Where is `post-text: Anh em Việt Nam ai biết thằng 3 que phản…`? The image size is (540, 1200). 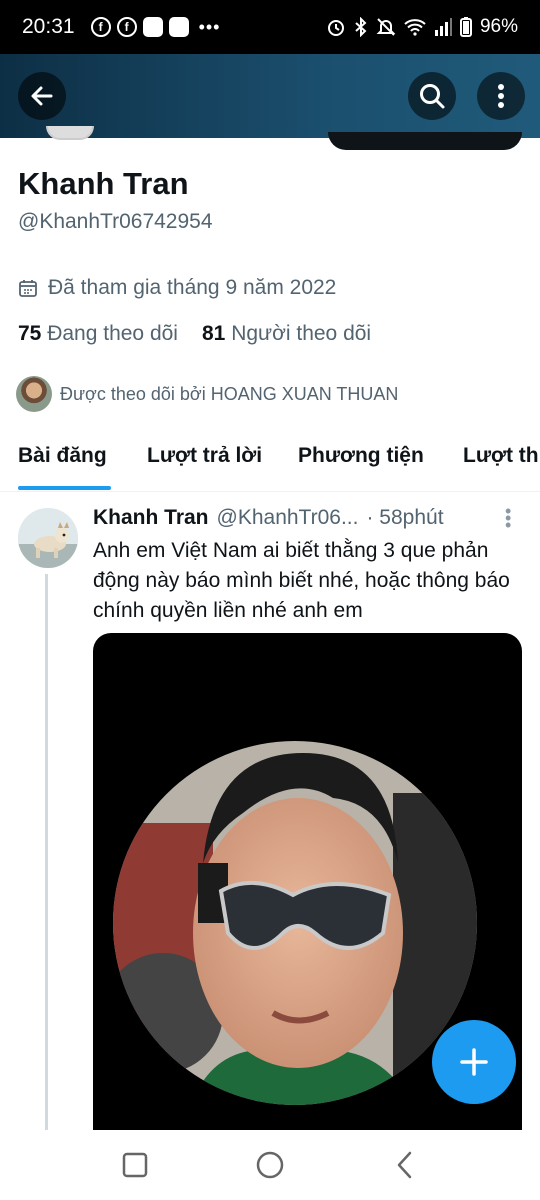
post-text: Anh em Việt Nam ai biết thằng 3 que phản… is located at coordinates (301, 580).